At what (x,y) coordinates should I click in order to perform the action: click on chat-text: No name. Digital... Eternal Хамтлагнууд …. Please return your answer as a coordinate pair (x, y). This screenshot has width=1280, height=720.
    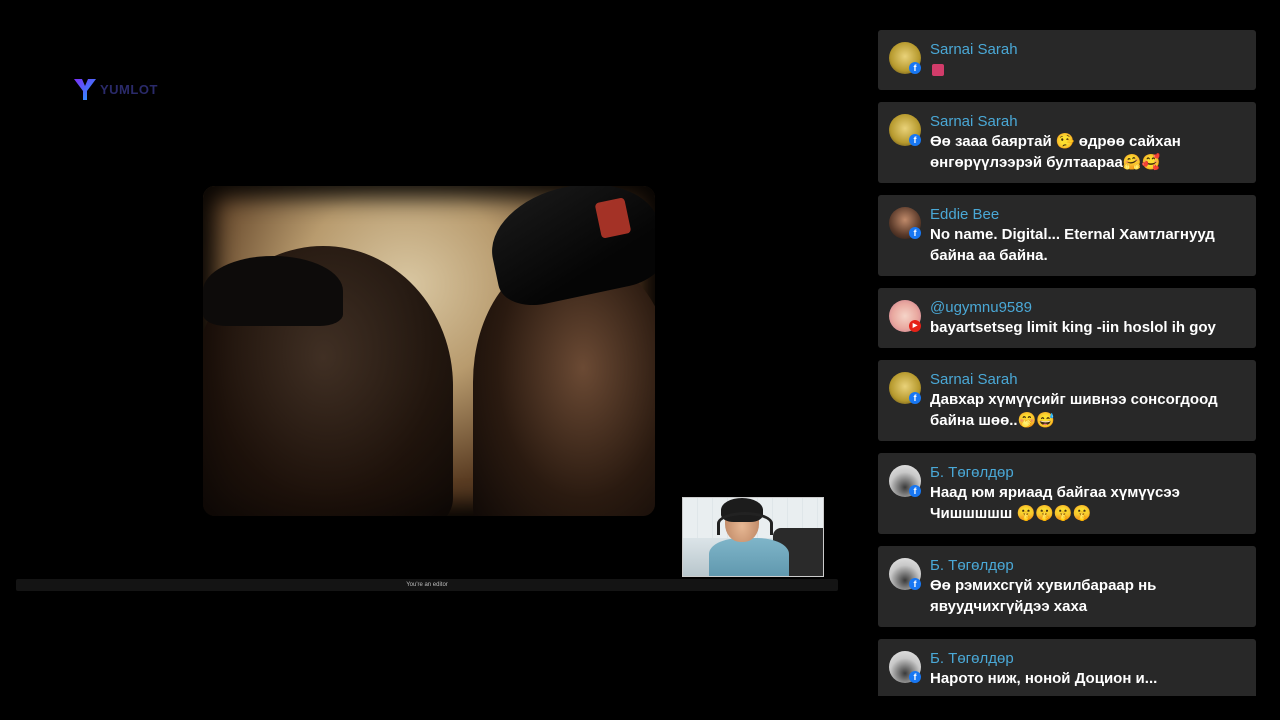
    Looking at the image, I should click on (1072, 245).